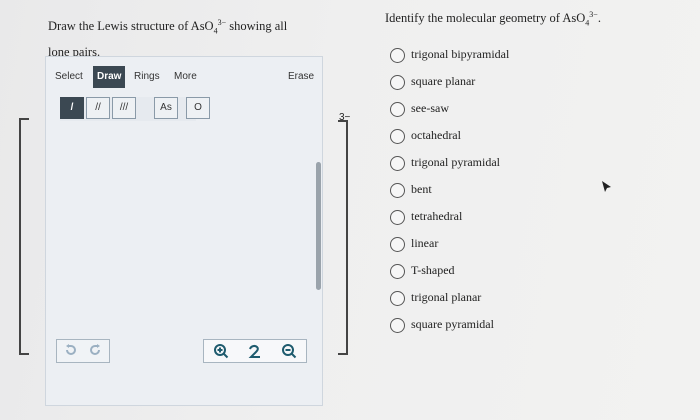  What do you see at coordinates (446, 297) in the screenshot?
I see `option-label: trigonal planar` at bounding box center [446, 297].